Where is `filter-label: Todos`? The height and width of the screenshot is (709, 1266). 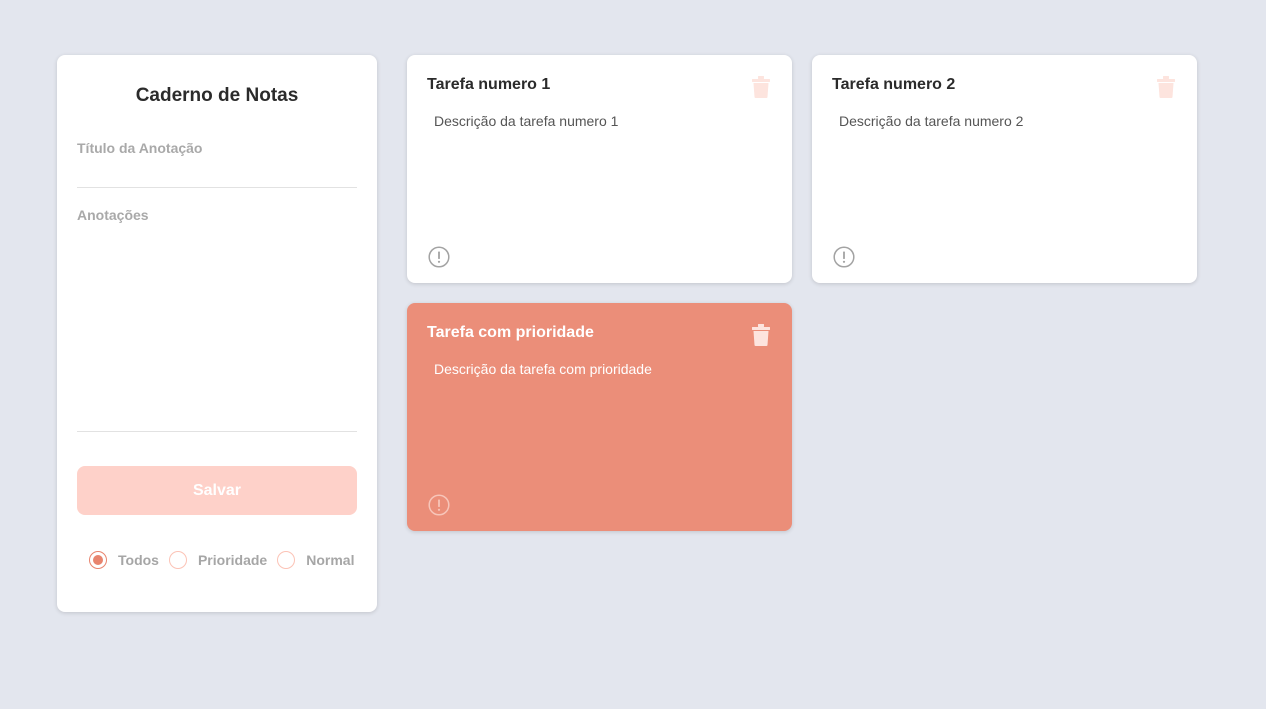
filter-label: Todos is located at coordinates (138, 560).